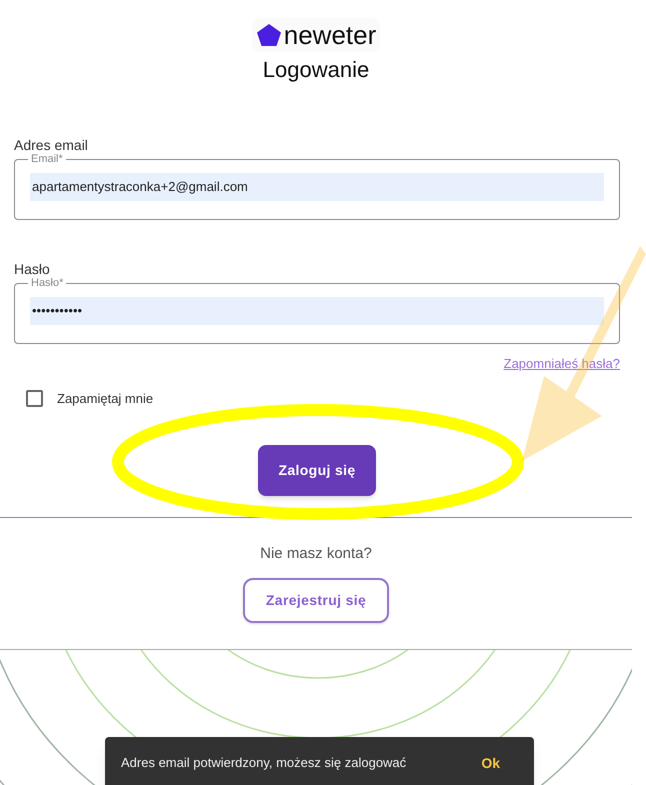 This screenshot has height=785, width=646. Describe the element at coordinates (263, 763) in the screenshot. I see `snackbar-message: Adres email potwierdzony, możesz się zalogować` at that location.